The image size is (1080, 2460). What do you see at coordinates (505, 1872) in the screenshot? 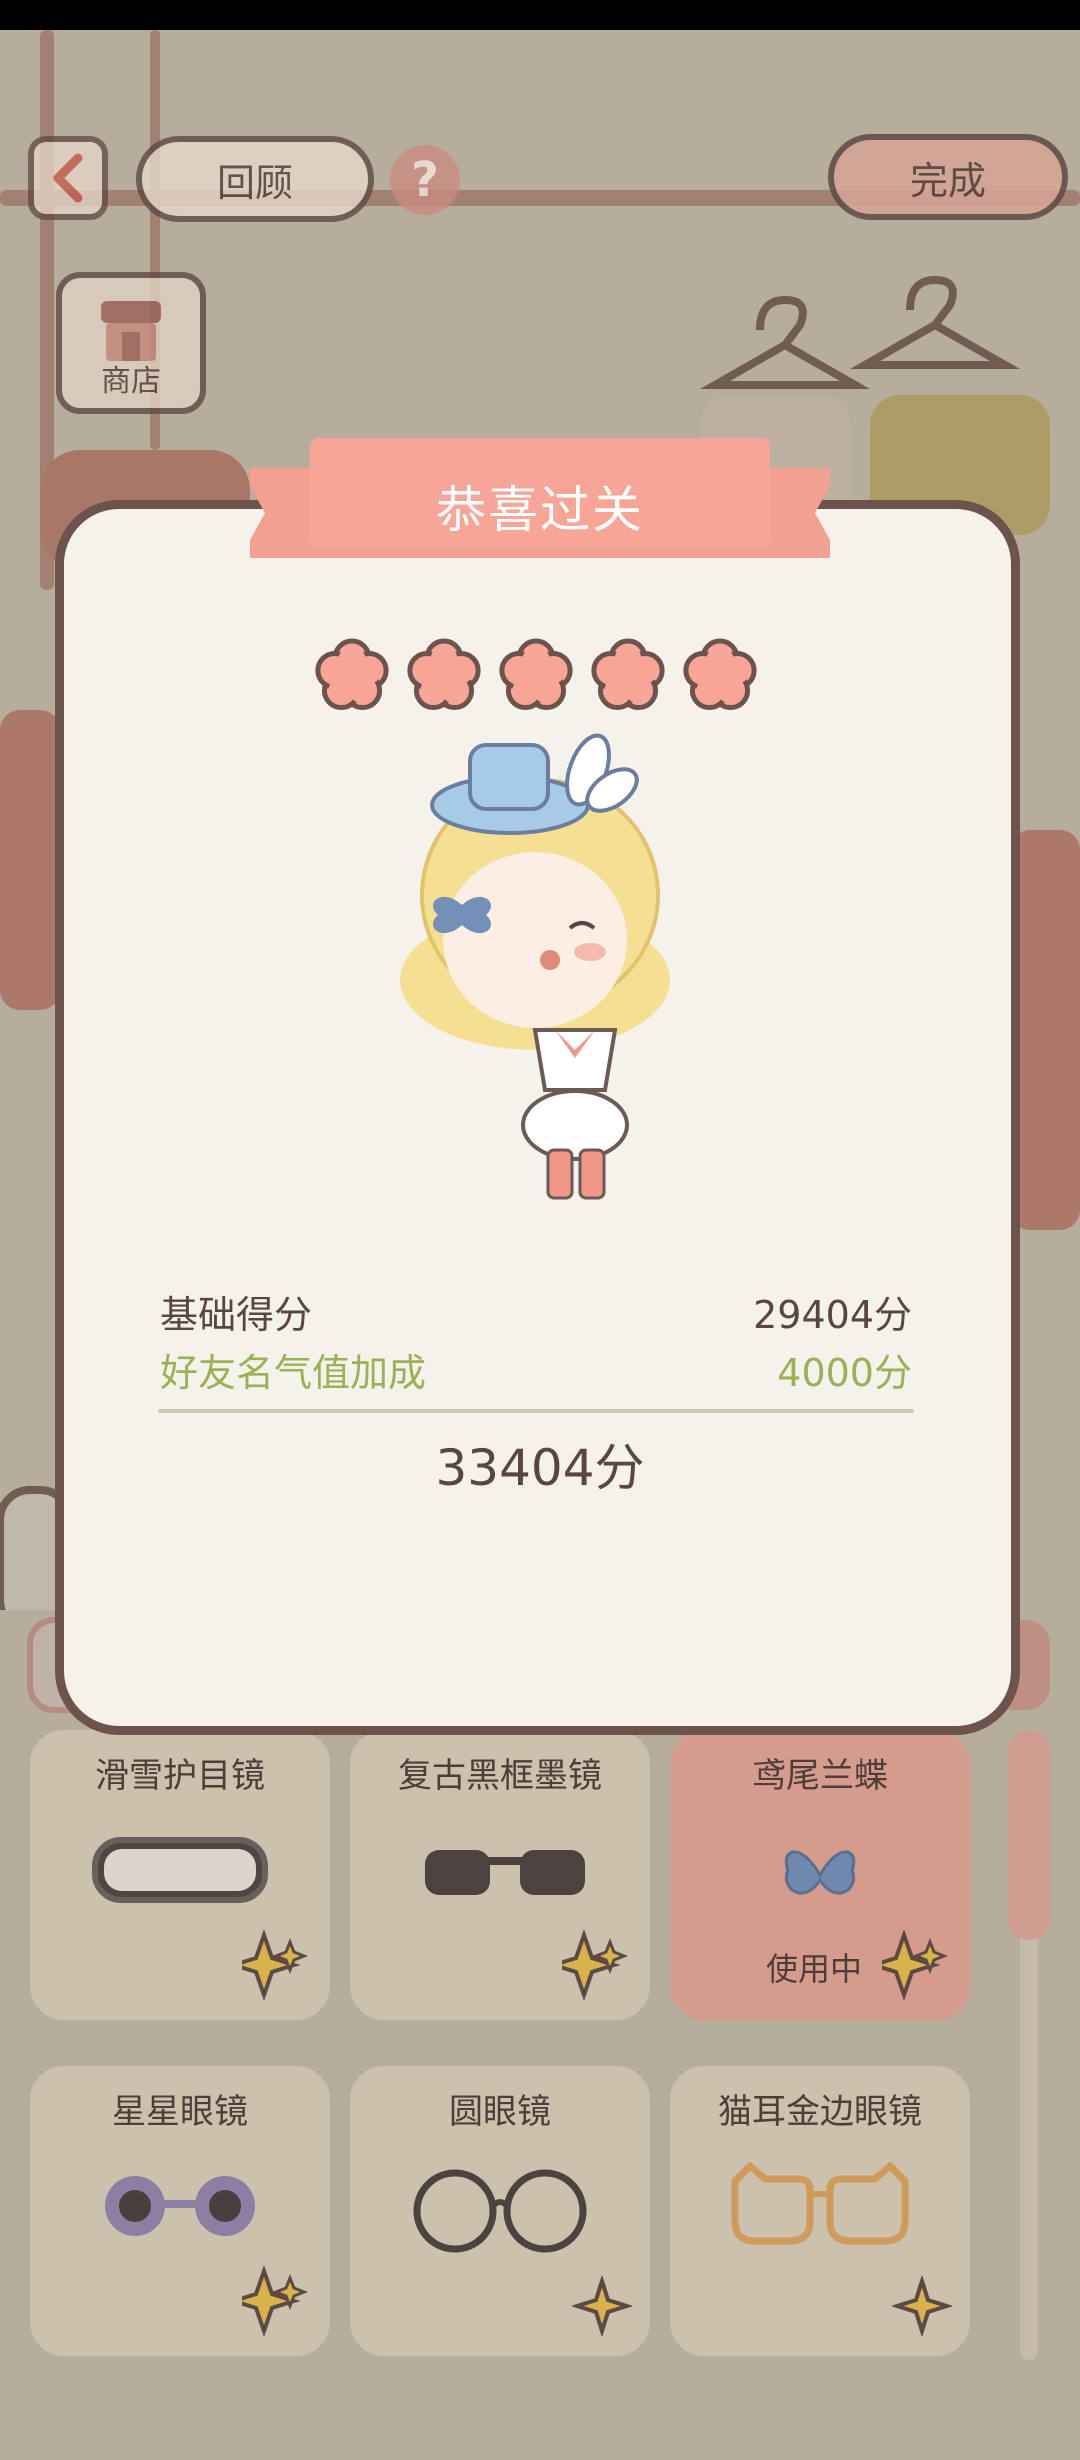
I see `sunglasses-icon` at bounding box center [505, 1872].